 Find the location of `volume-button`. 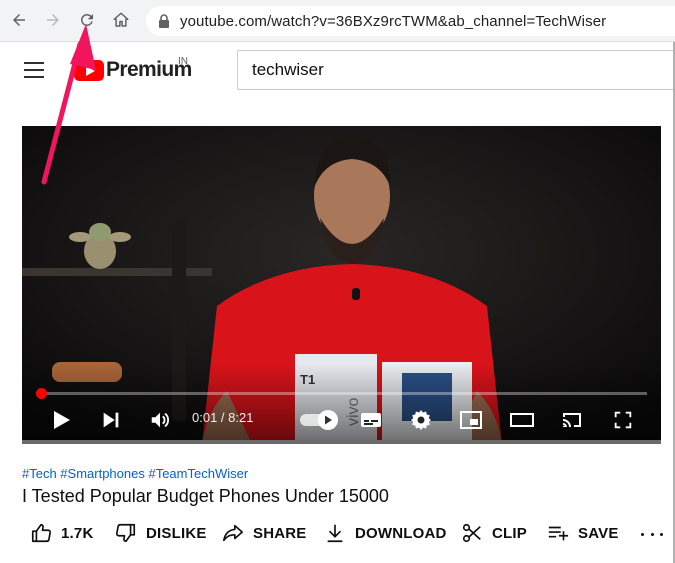

volume-button is located at coordinates (160, 420).